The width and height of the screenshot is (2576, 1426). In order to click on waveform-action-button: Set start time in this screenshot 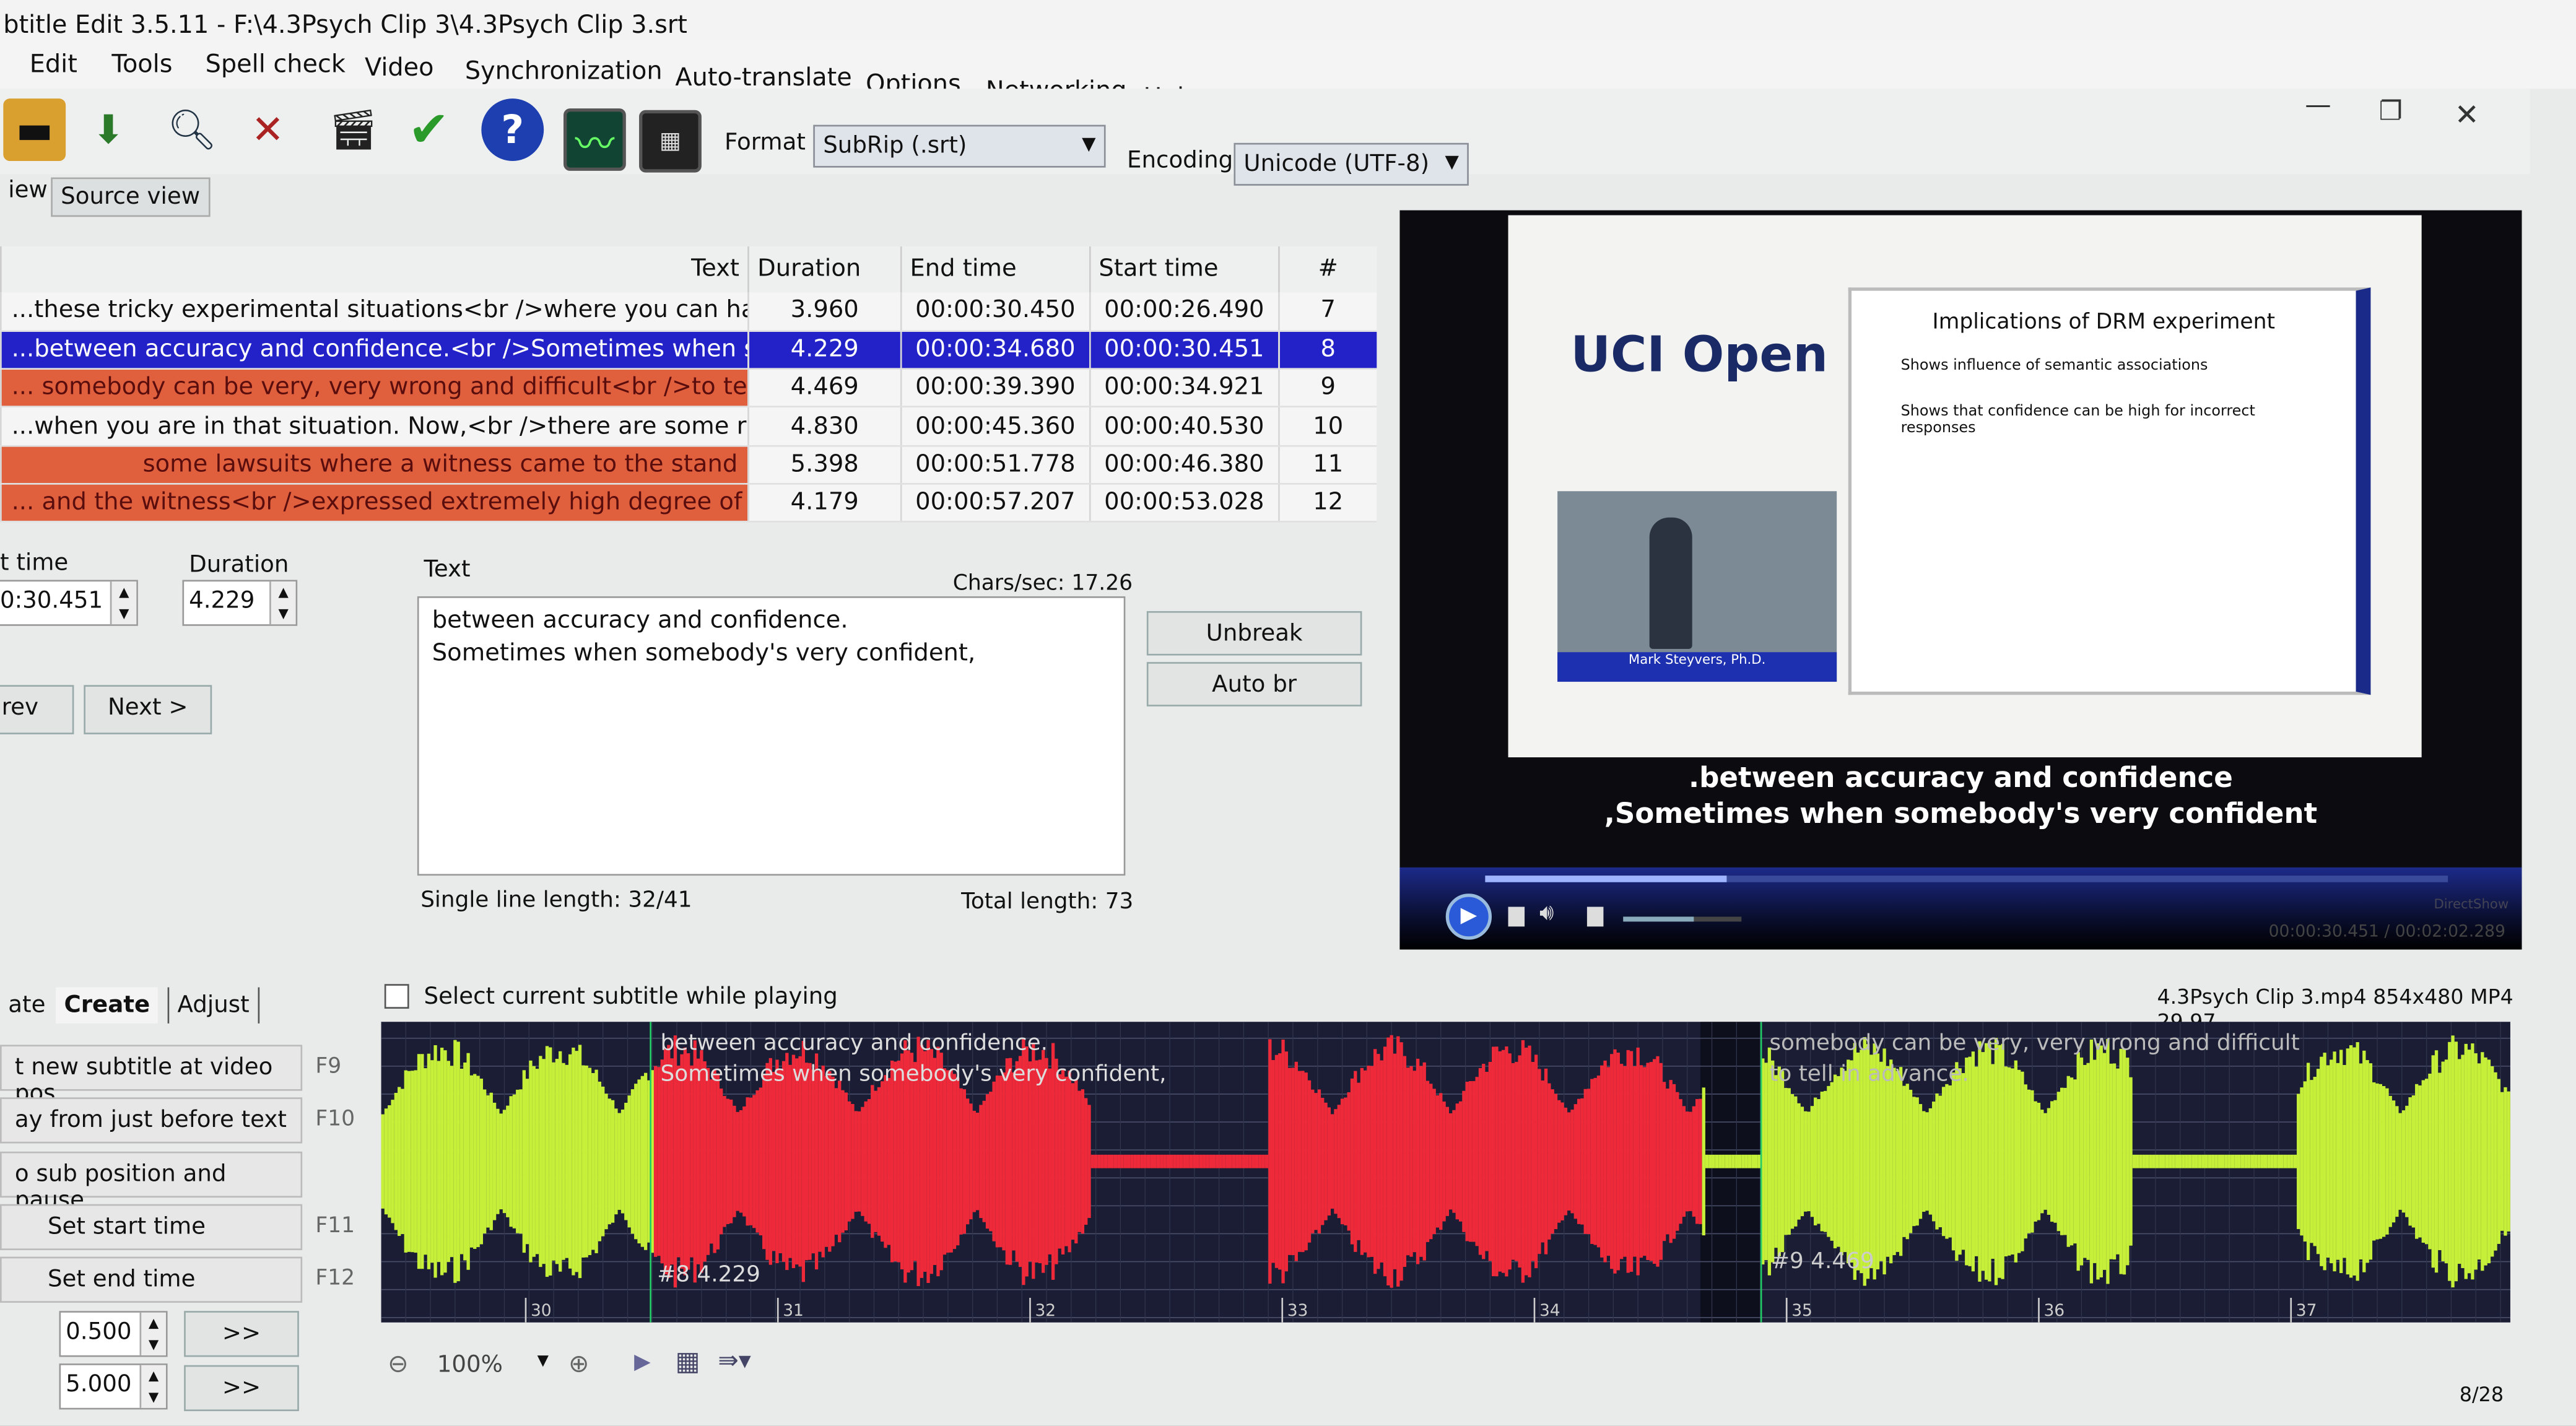, I will do `click(151, 1227)`.